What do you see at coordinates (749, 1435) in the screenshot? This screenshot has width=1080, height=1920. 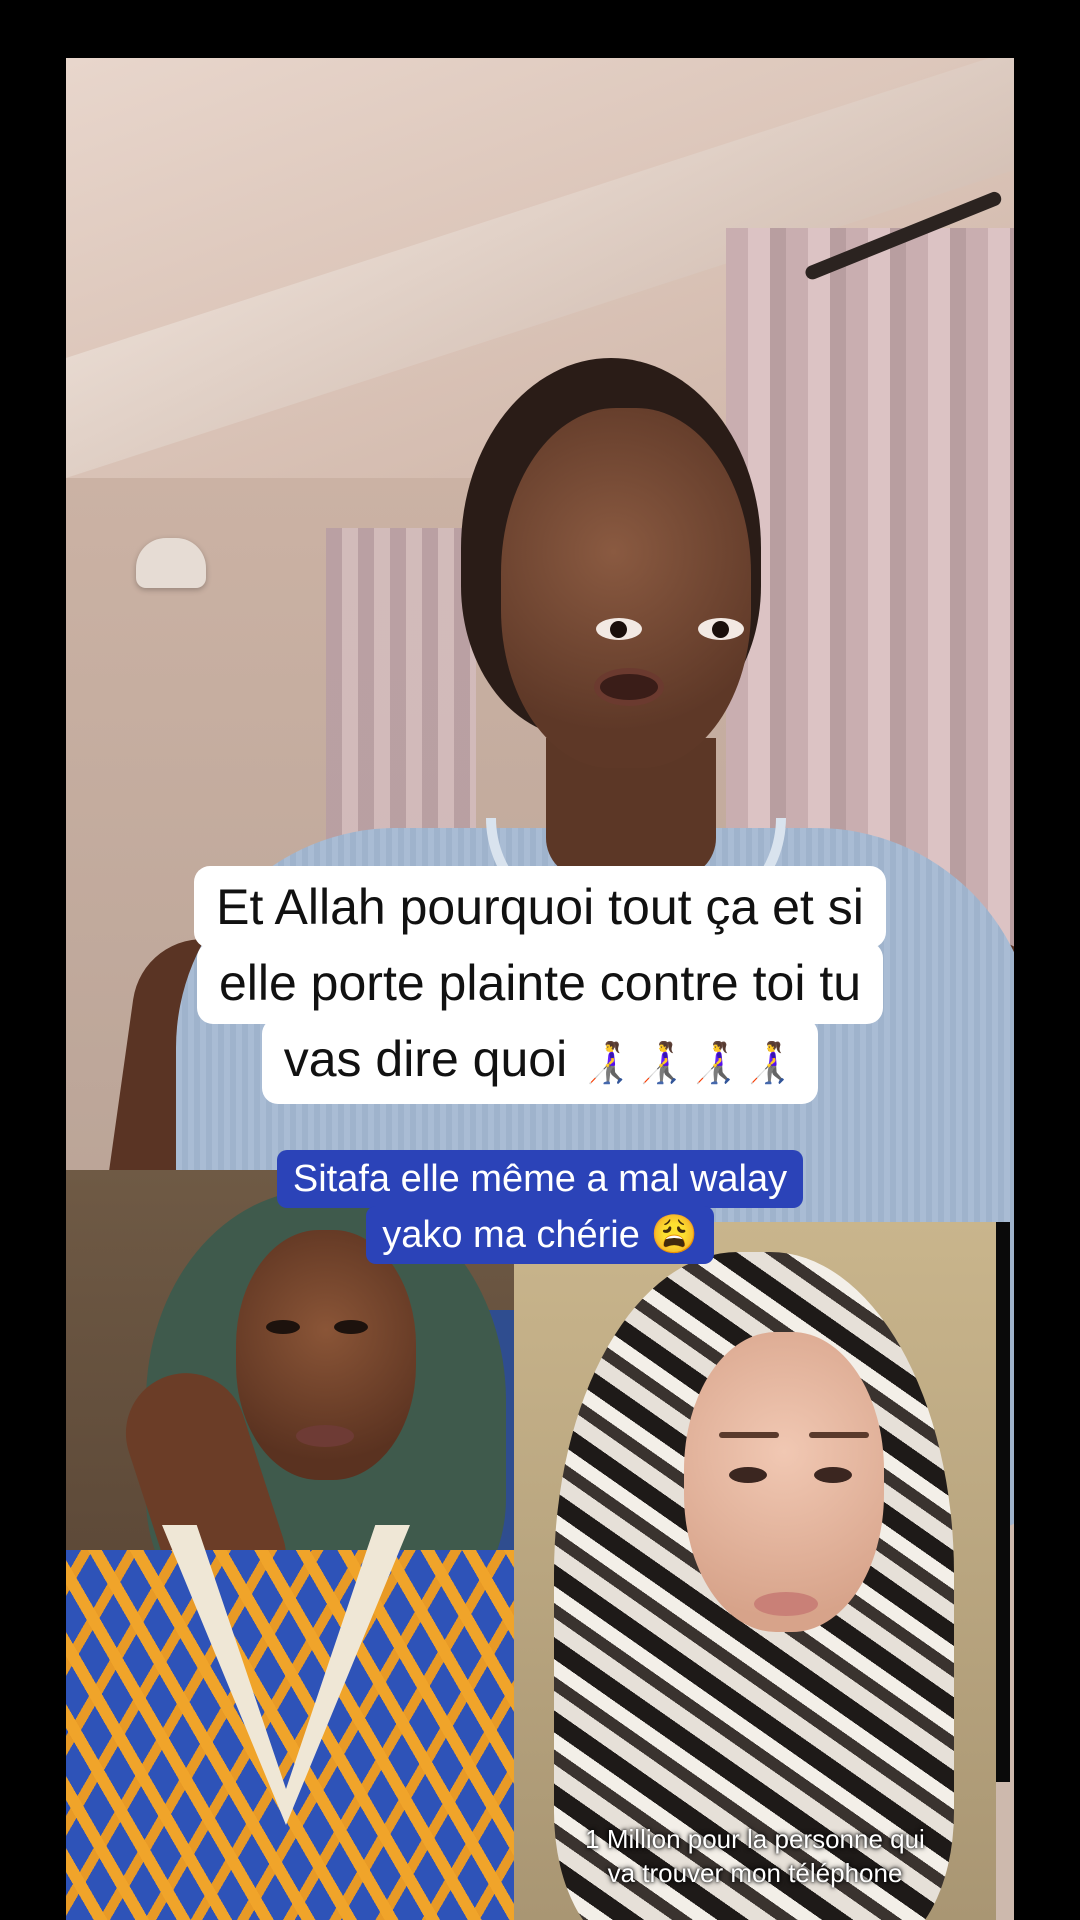 I see `eyebrow-left` at bounding box center [749, 1435].